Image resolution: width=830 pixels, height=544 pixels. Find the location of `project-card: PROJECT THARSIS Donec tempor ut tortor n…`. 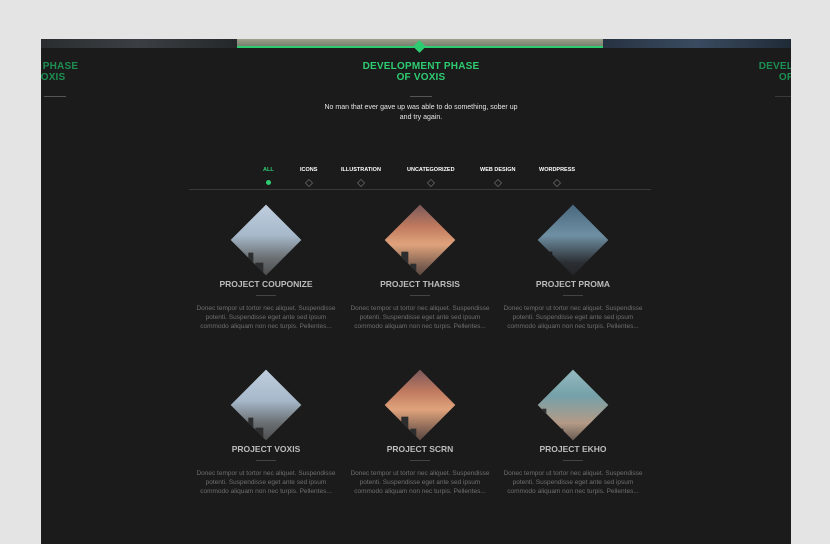

project-card: PROJECT THARSIS Donec tempor ut tortor n… is located at coordinates (420, 267).